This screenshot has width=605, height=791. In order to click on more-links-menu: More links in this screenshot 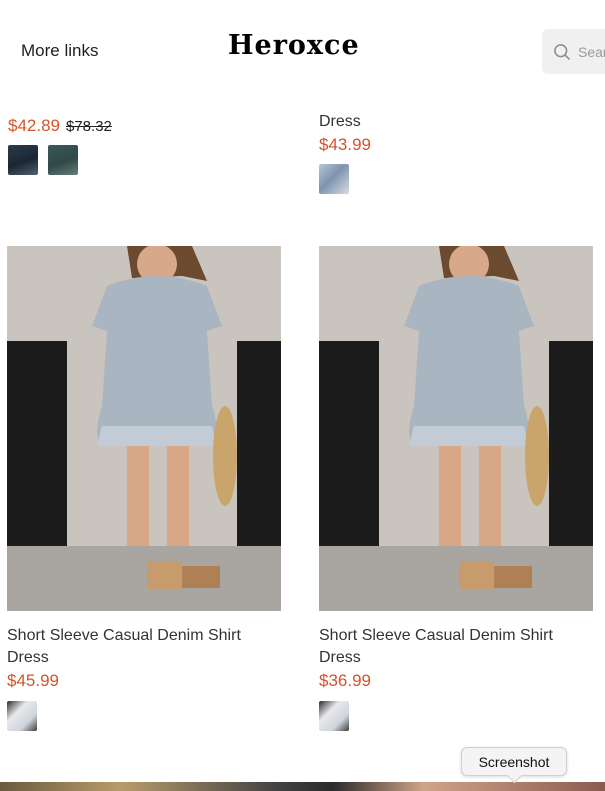, I will do `click(59, 51)`.